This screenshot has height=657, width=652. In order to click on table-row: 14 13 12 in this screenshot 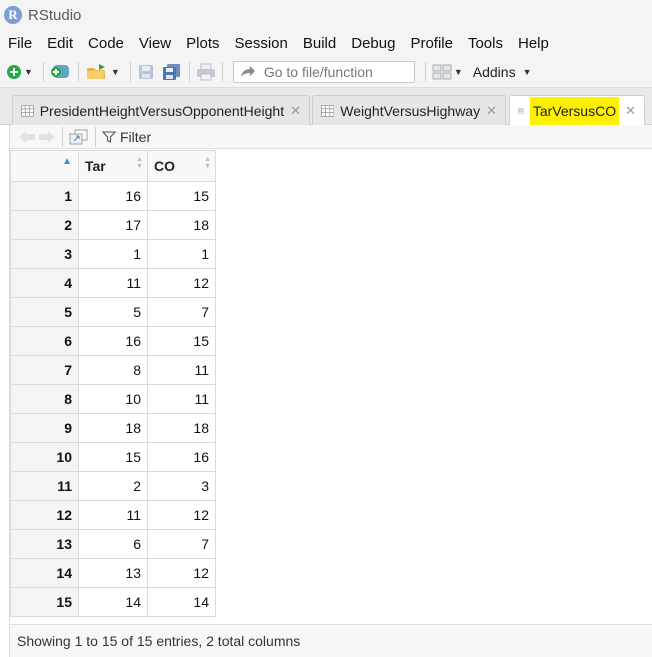, I will do `click(113, 573)`.